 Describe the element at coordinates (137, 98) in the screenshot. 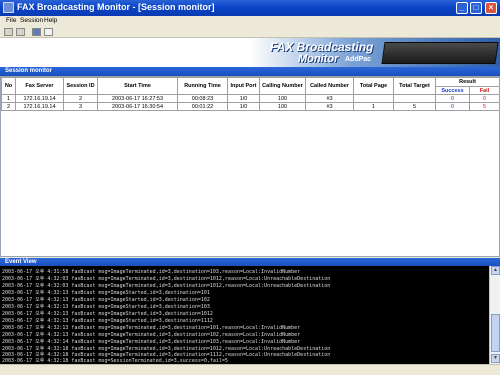

I see `cell-start-time: 2003-06-17 16:27:53` at that location.